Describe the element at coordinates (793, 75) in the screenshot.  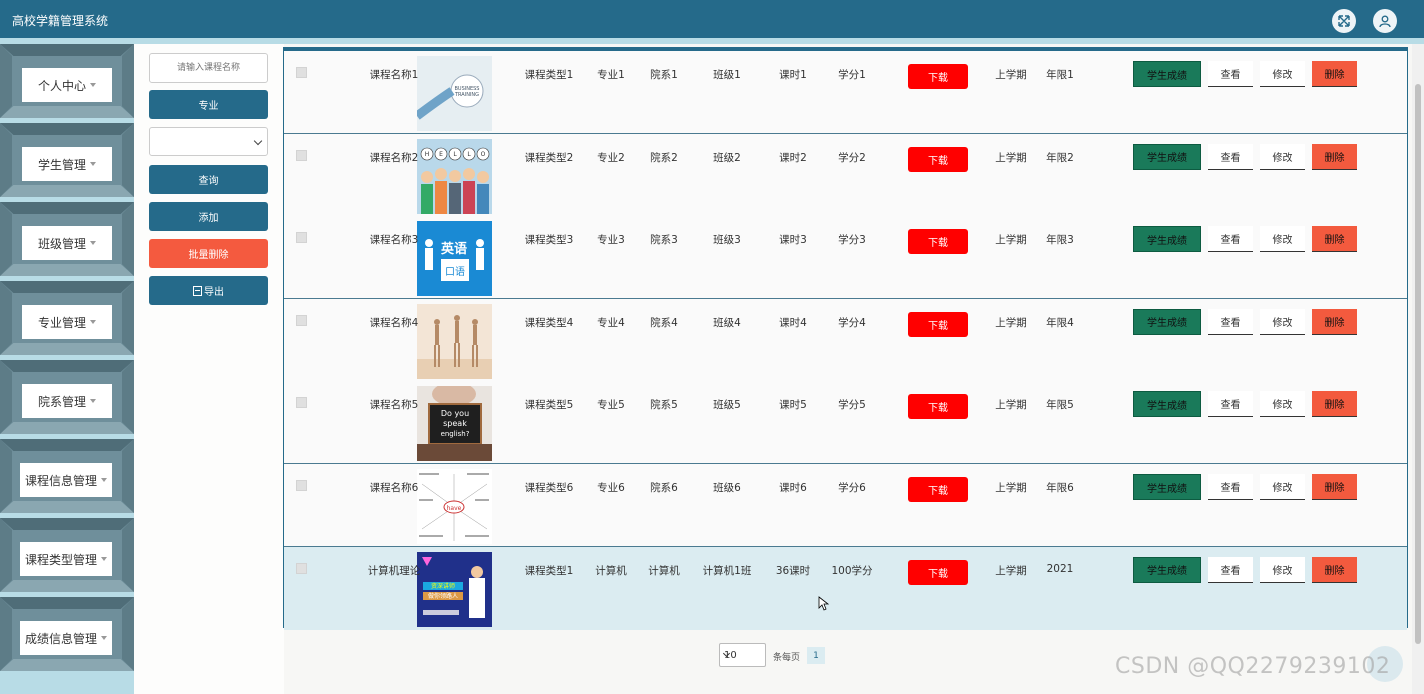
I see `cell-hours: 课时1` at that location.